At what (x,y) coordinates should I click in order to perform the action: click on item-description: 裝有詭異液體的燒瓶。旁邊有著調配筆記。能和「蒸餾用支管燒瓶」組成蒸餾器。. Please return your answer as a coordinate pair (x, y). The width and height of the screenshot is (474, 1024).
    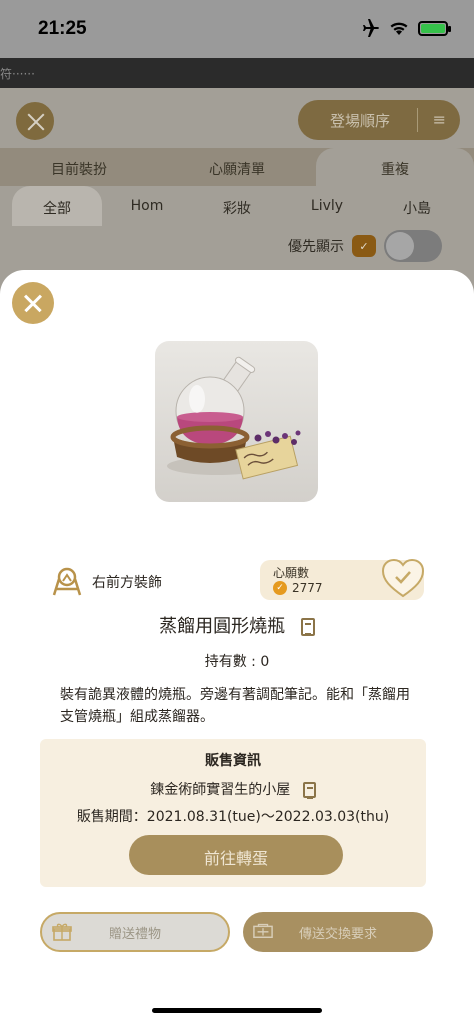
    Looking at the image, I should click on (235, 706).